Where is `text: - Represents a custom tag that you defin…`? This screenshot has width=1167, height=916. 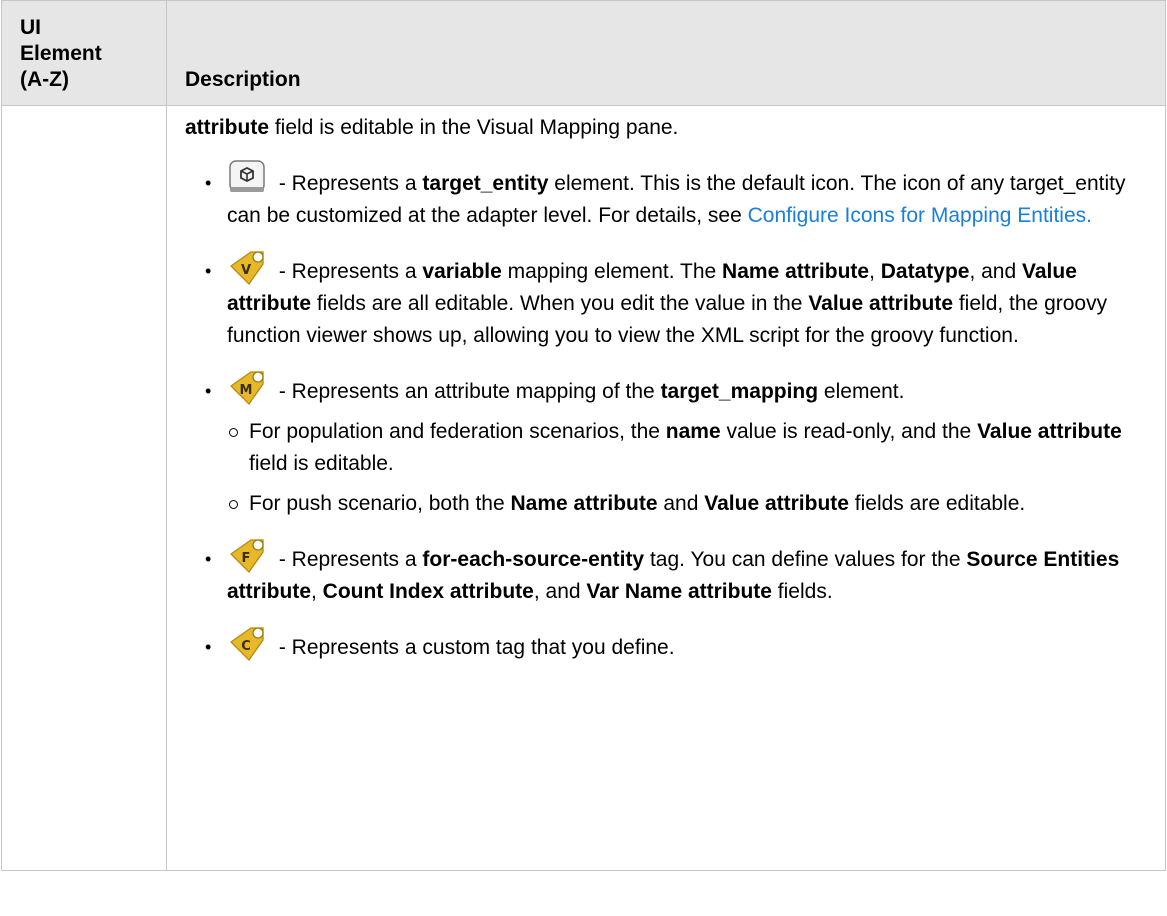
text: - Represents a custom tag that you defin… is located at coordinates (474, 647).